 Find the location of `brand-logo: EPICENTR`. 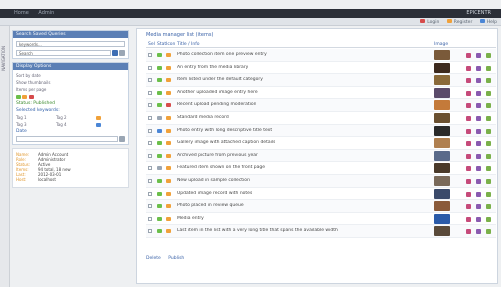

brand-logo: EPICENTR is located at coordinates (478, 13).